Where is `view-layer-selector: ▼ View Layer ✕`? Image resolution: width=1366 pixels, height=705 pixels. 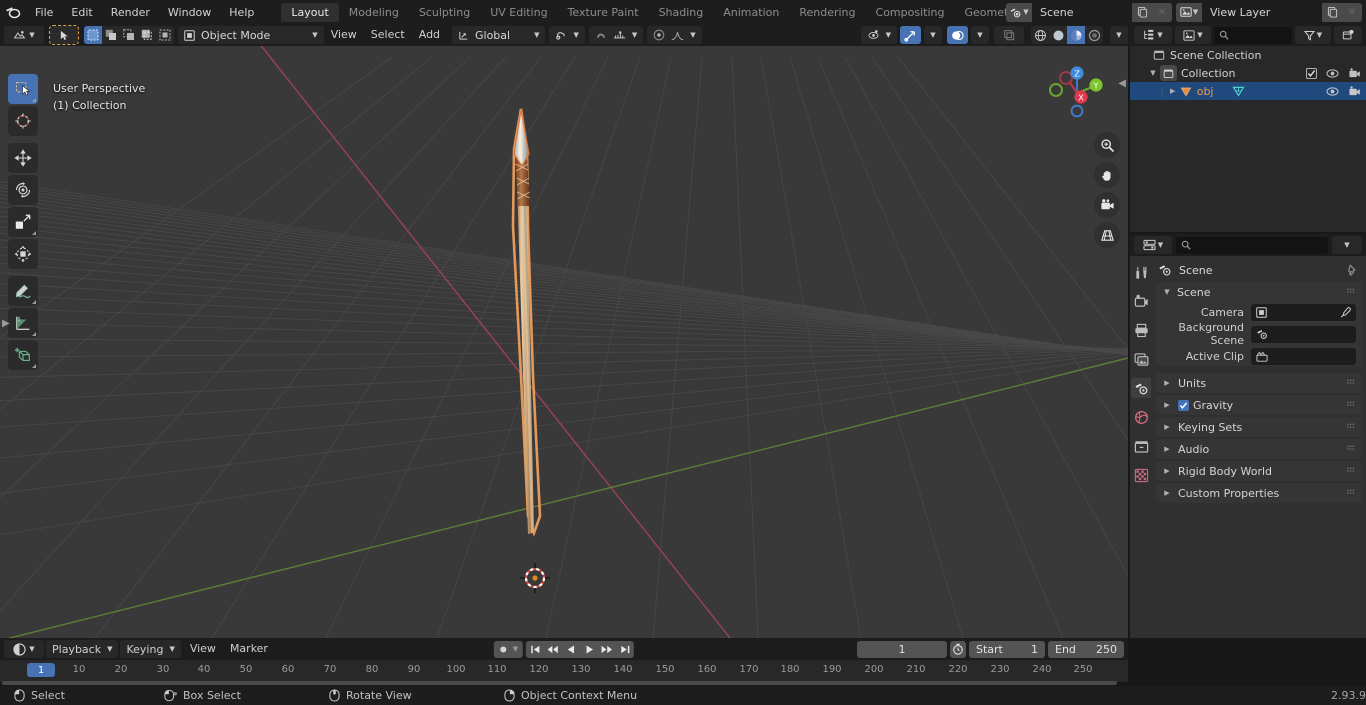 view-layer-selector: ▼ View Layer ✕ is located at coordinates (1269, 12).